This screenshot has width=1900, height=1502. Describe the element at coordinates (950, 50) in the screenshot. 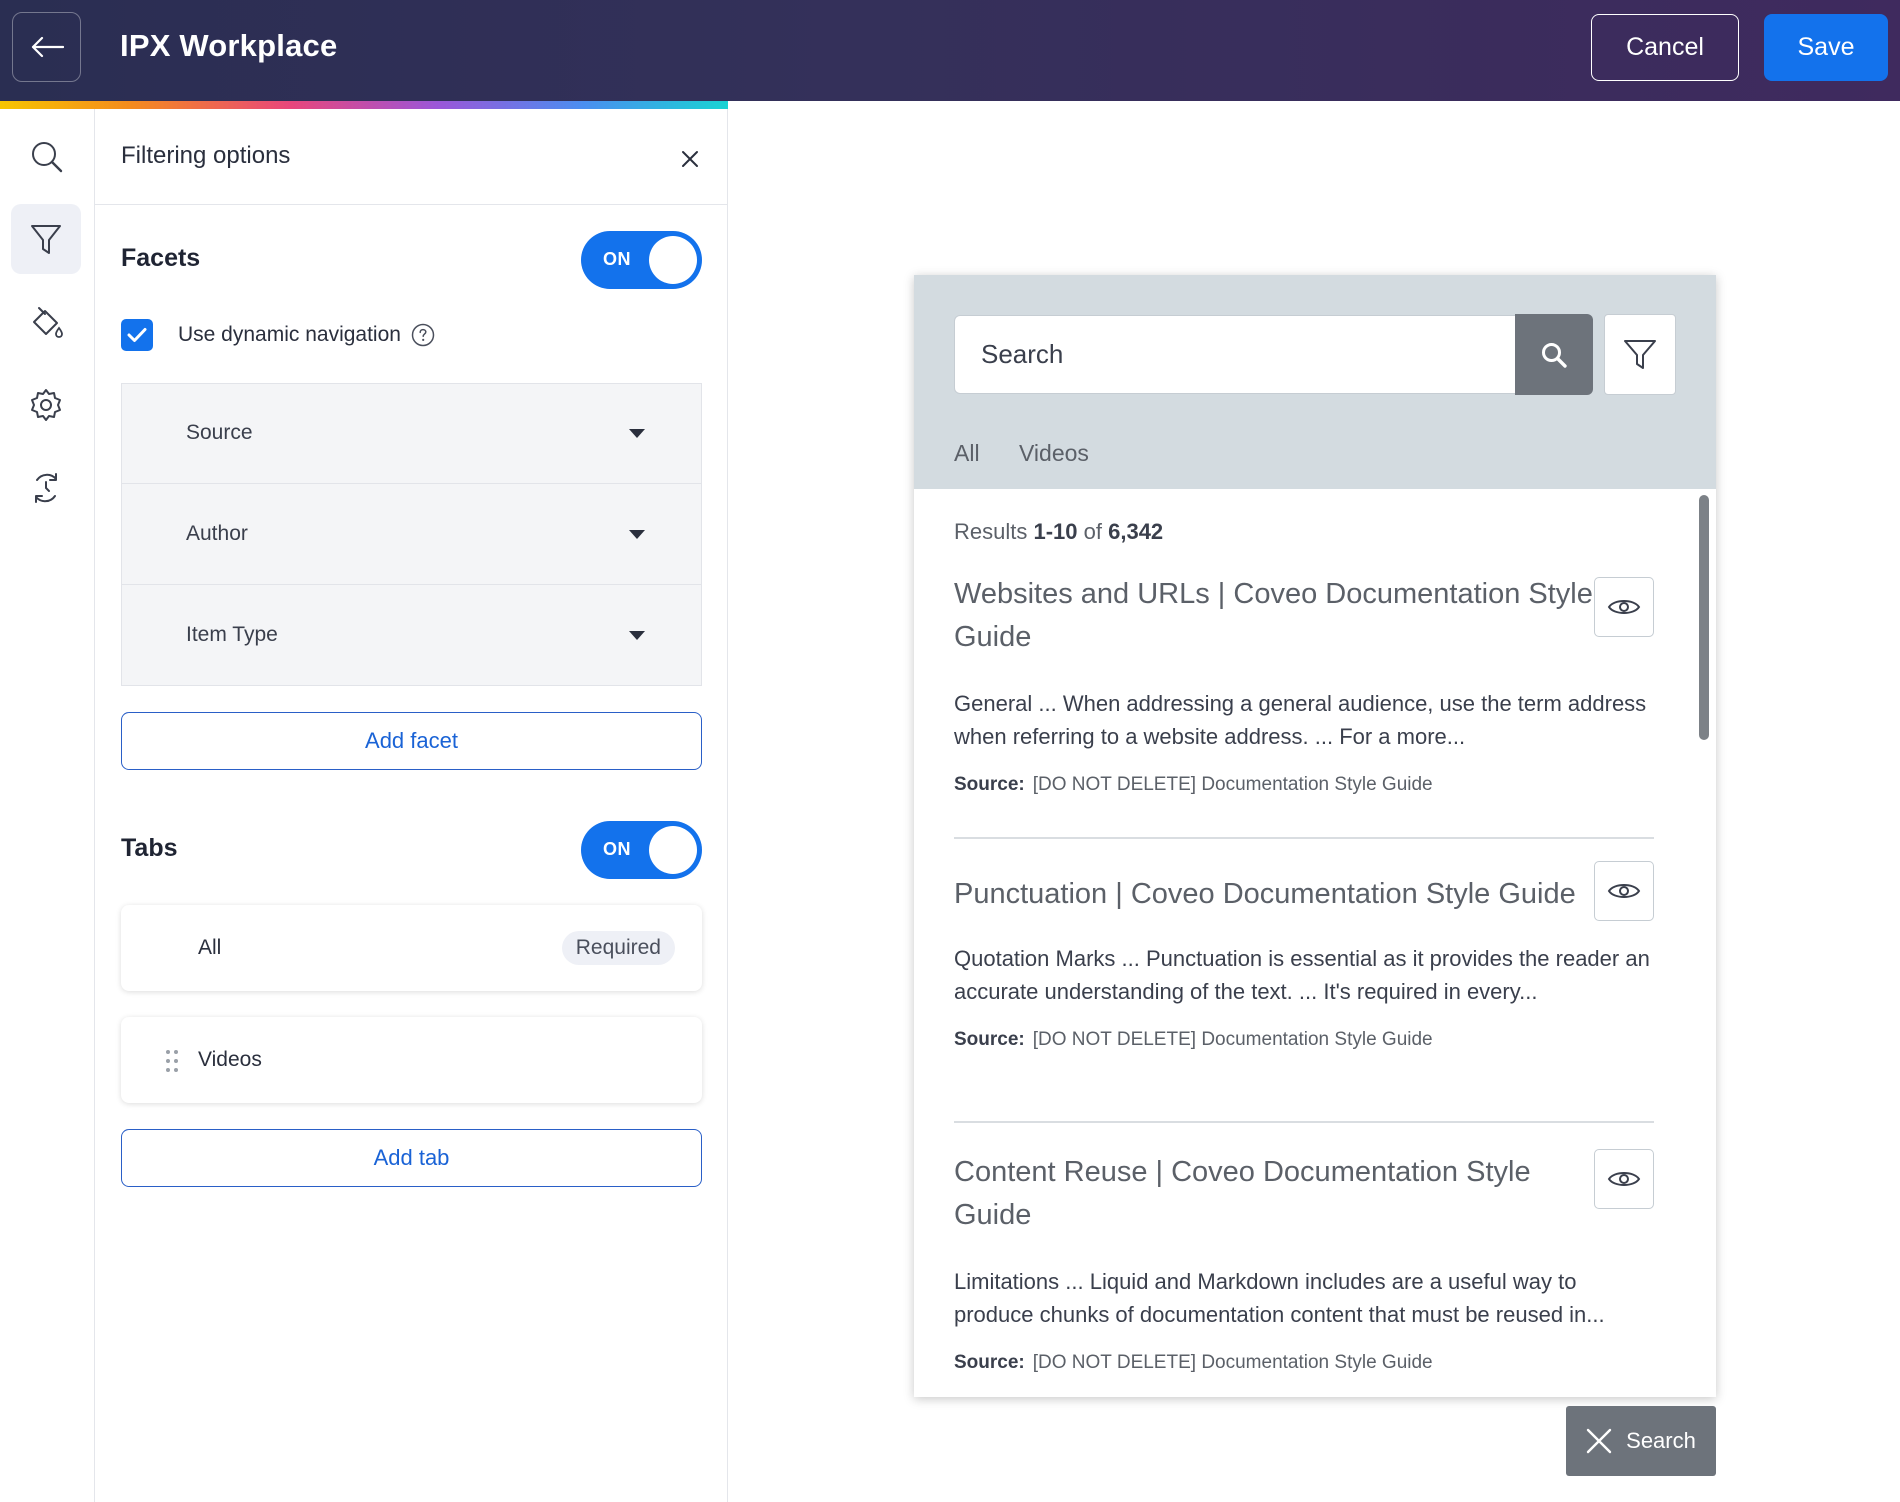

I see `app-header: IPX Workplace Cancel Save` at that location.